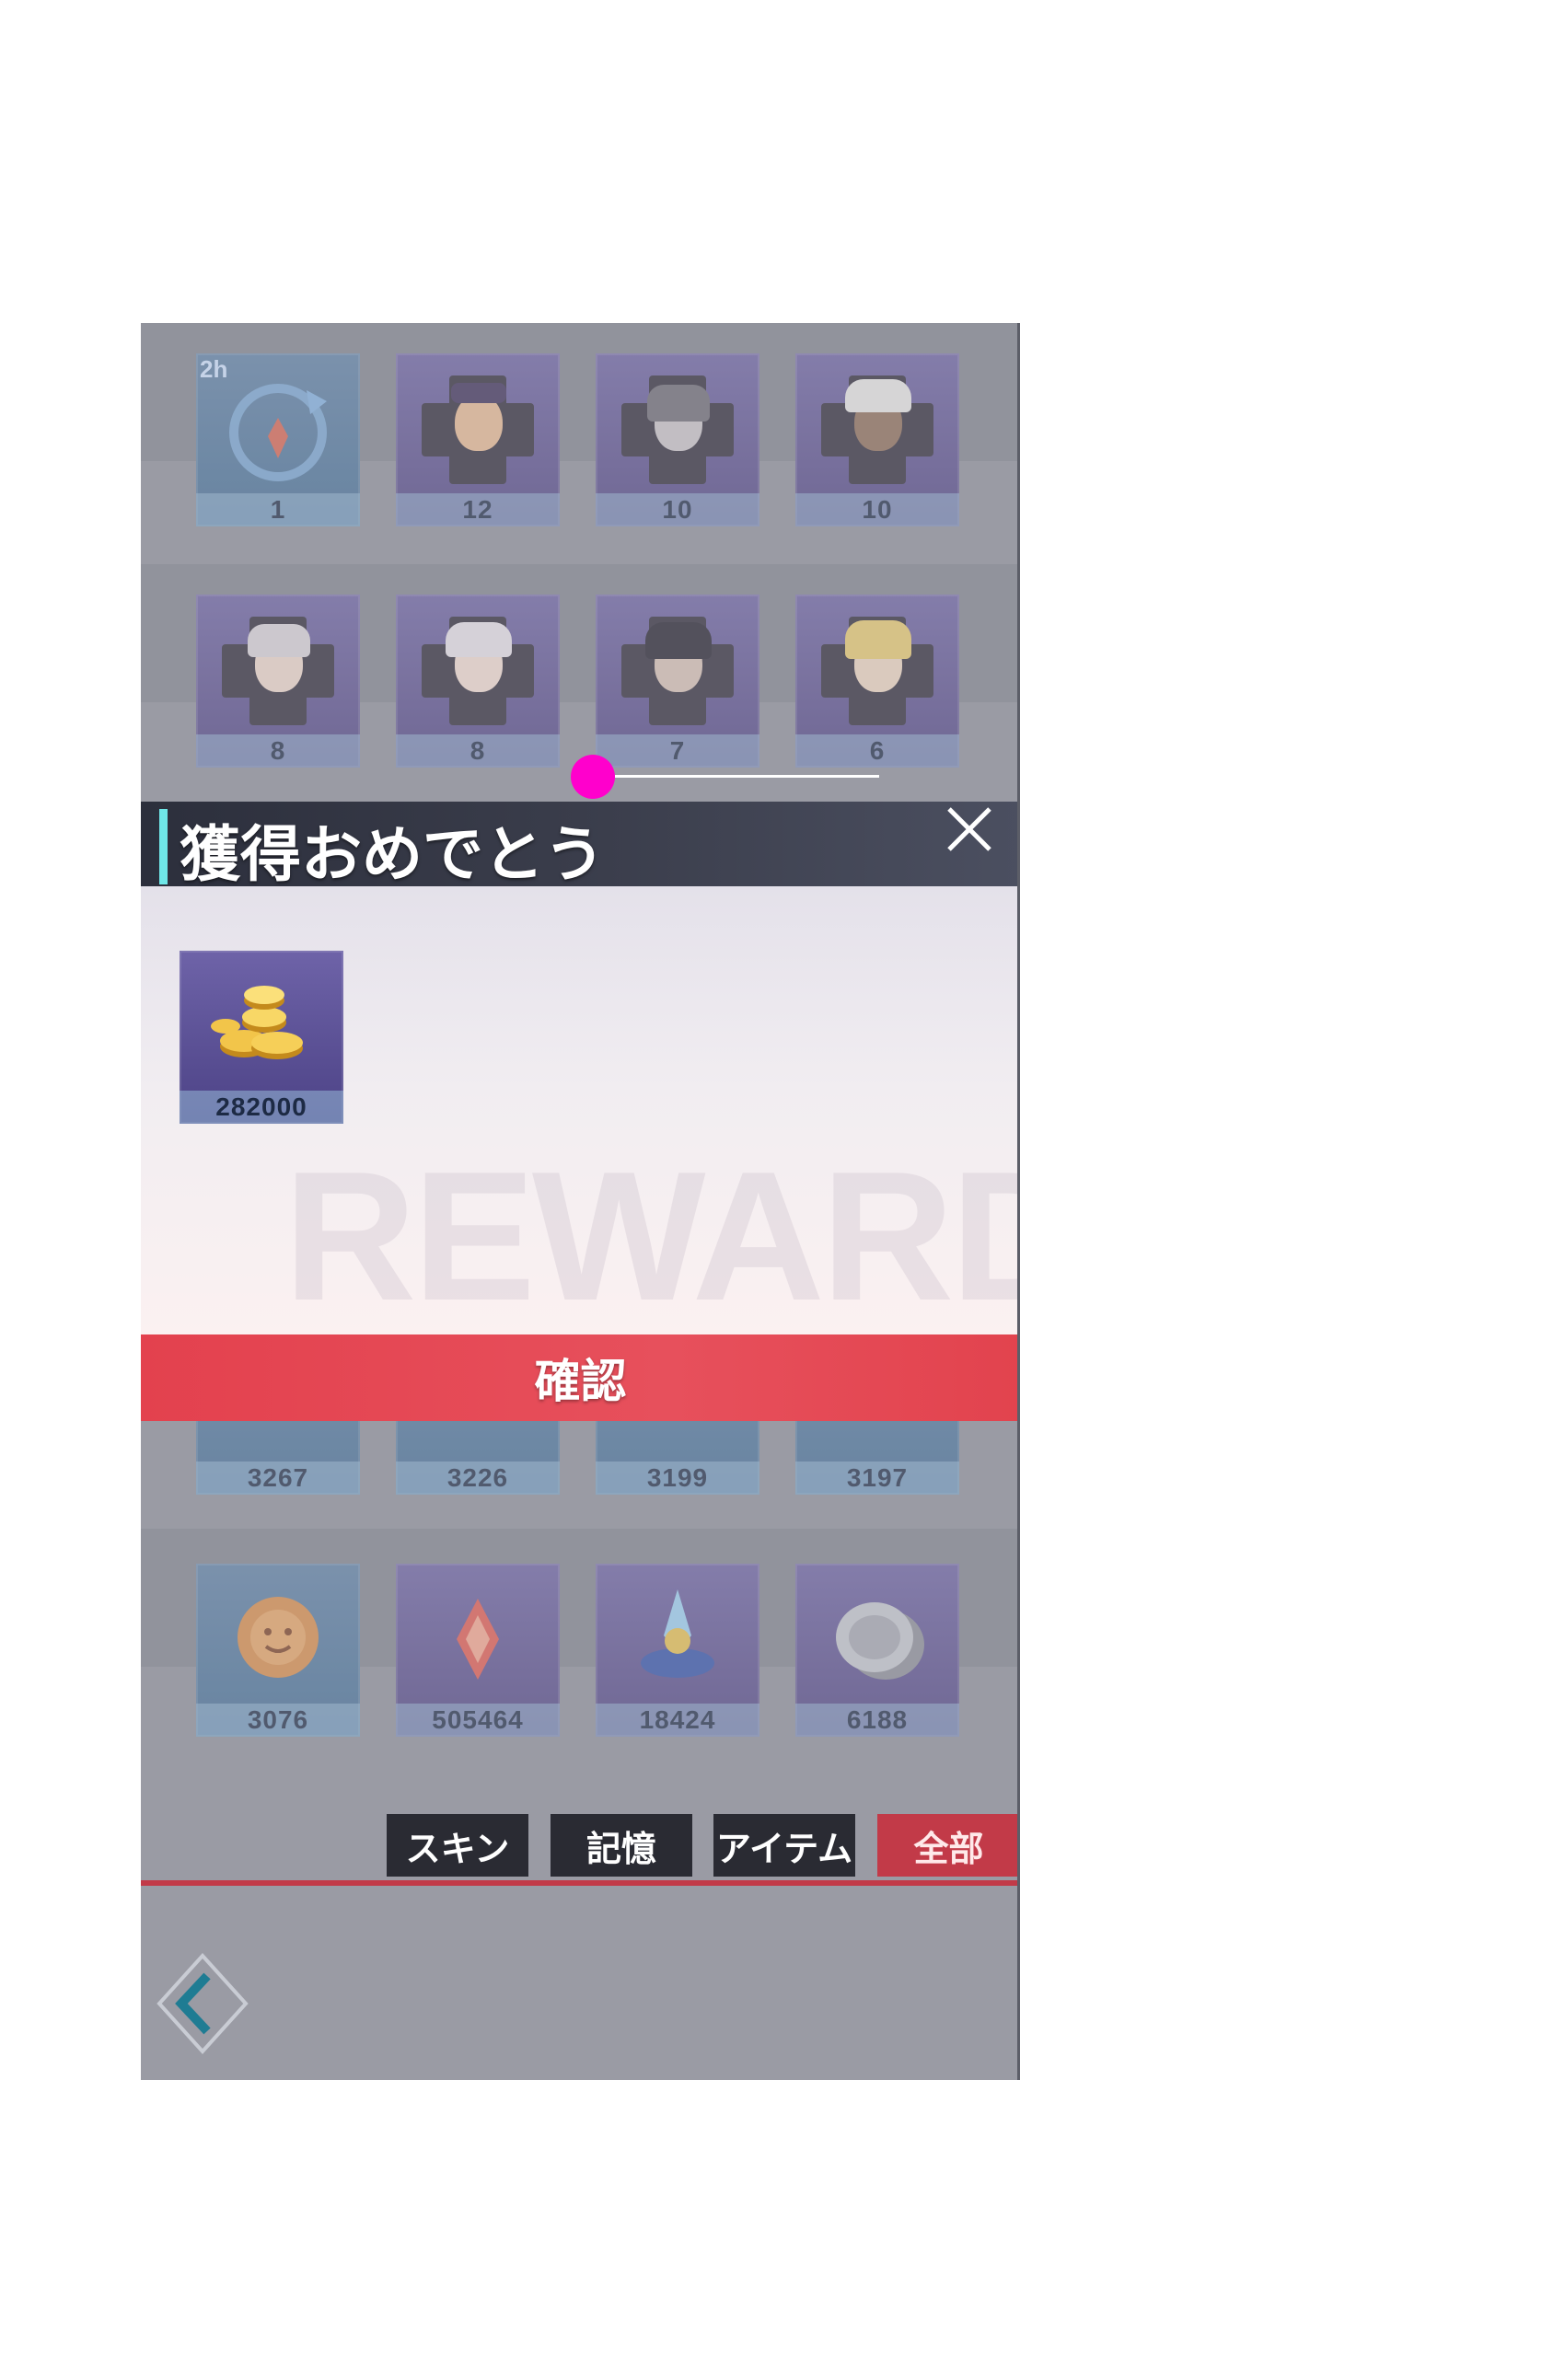  What do you see at coordinates (969, 829) in the screenshot?
I see `close-icon` at bounding box center [969, 829].